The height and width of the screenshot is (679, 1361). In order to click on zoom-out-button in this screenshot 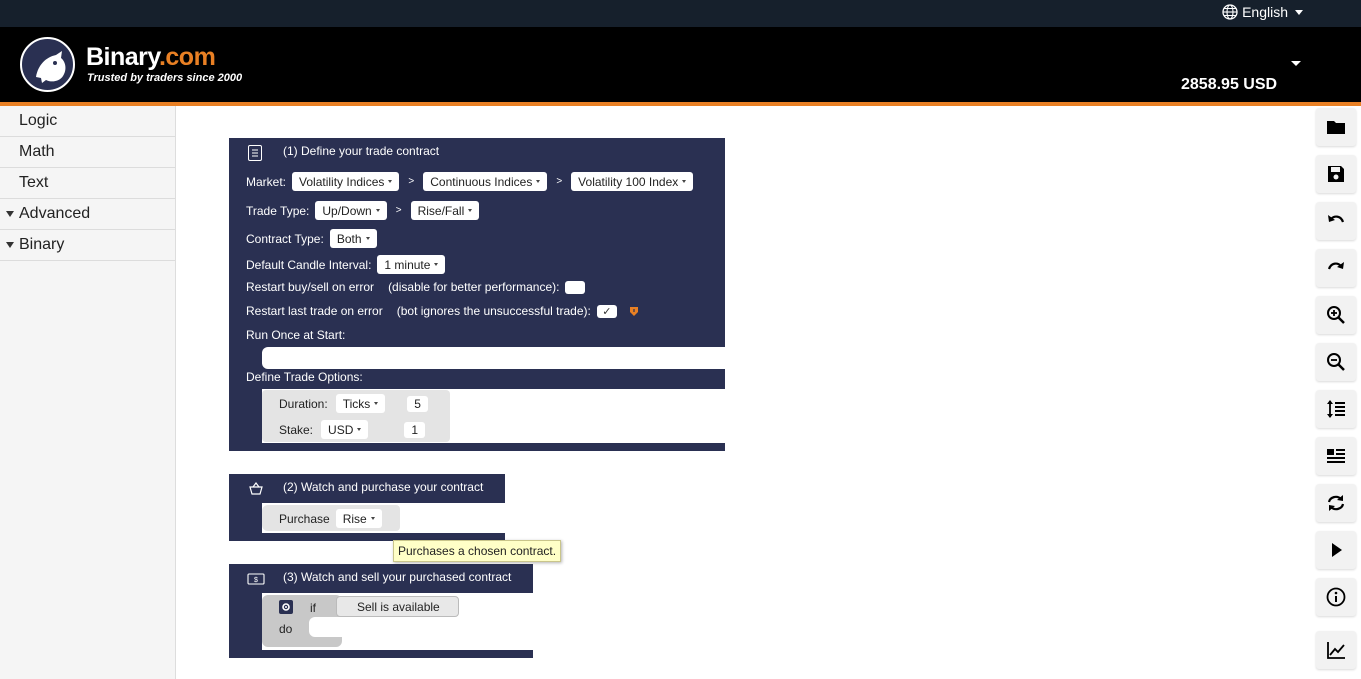, I will do `click(1336, 362)`.